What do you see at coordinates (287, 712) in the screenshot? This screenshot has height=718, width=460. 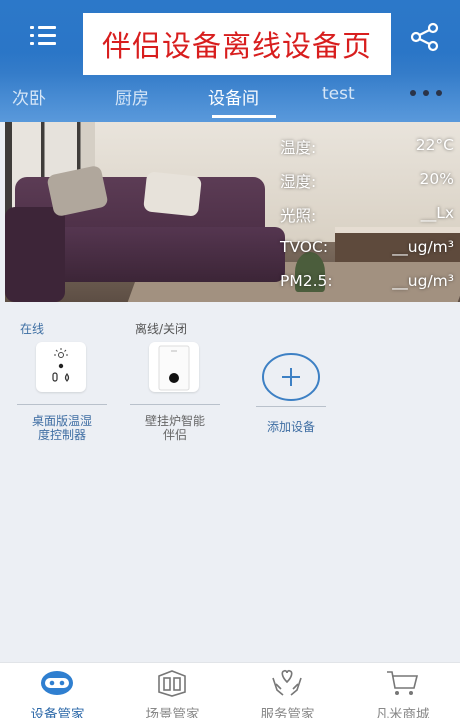 I see `nav-label: 服务管家` at bounding box center [287, 712].